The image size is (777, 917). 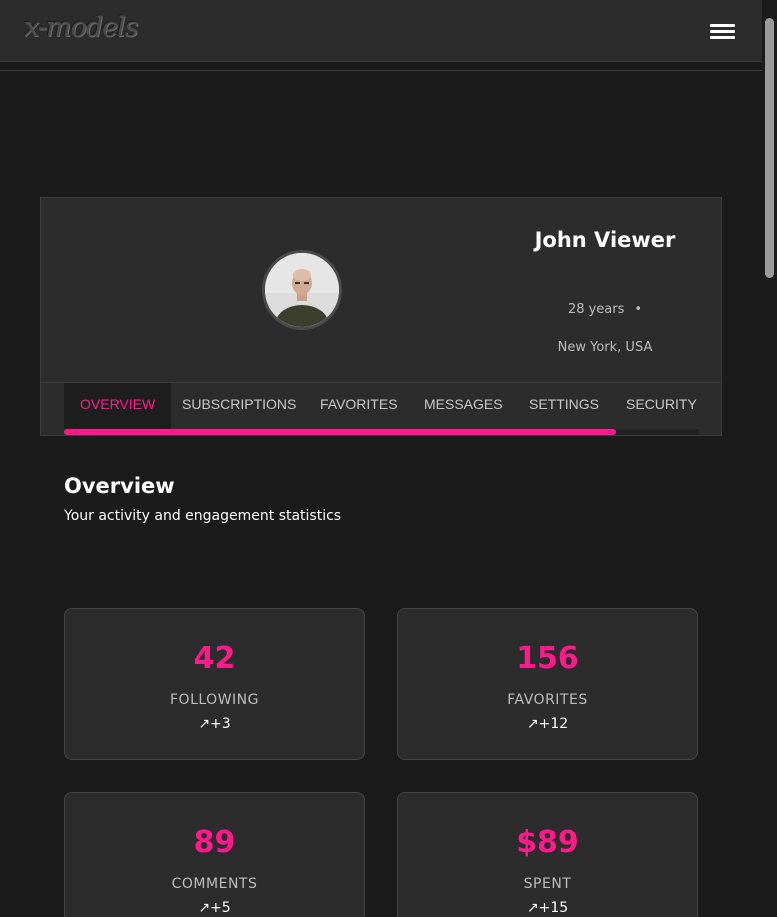 I want to click on stat-card-following: 42 FOLLOWING ↗+3, so click(x=214, y=684).